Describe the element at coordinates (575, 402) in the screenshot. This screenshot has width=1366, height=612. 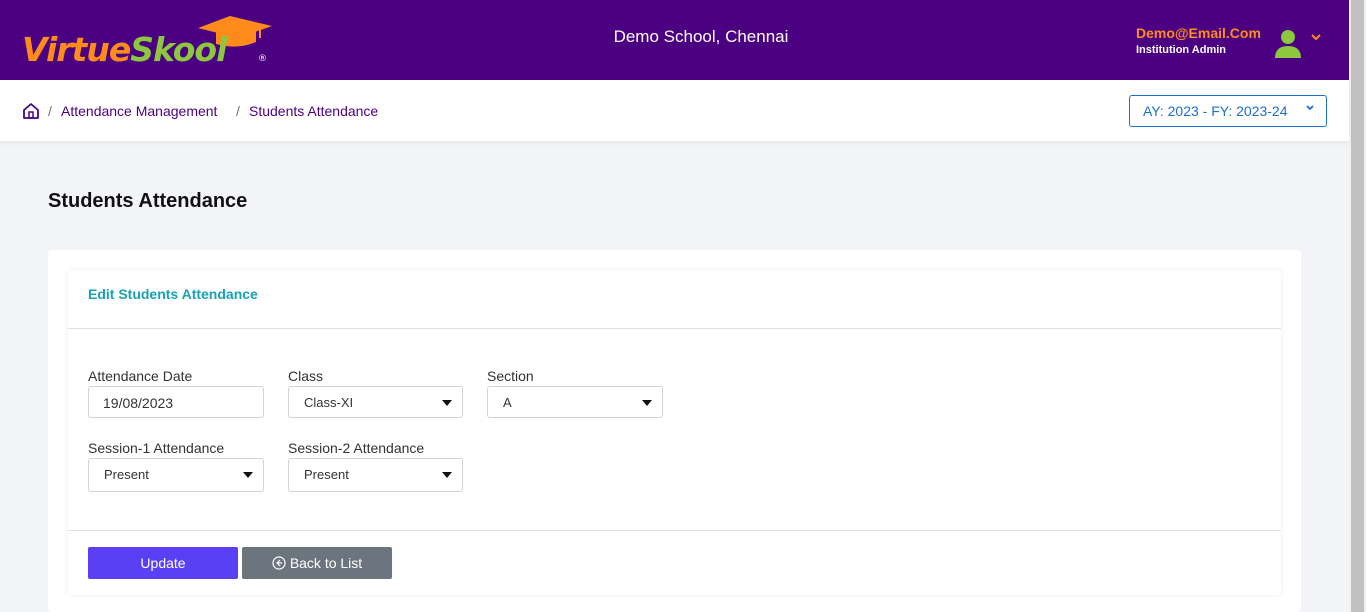
I see `section-select: A` at that location.